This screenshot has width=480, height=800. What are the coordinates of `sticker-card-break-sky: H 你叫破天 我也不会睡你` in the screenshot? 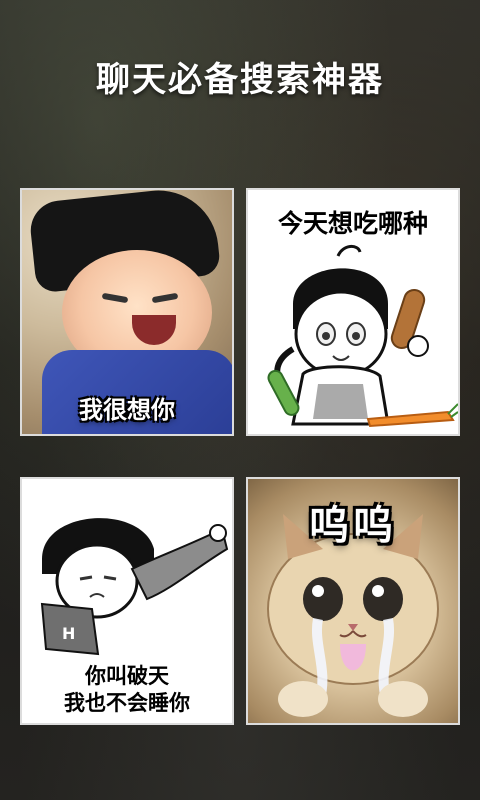 It's located at (127, 601).